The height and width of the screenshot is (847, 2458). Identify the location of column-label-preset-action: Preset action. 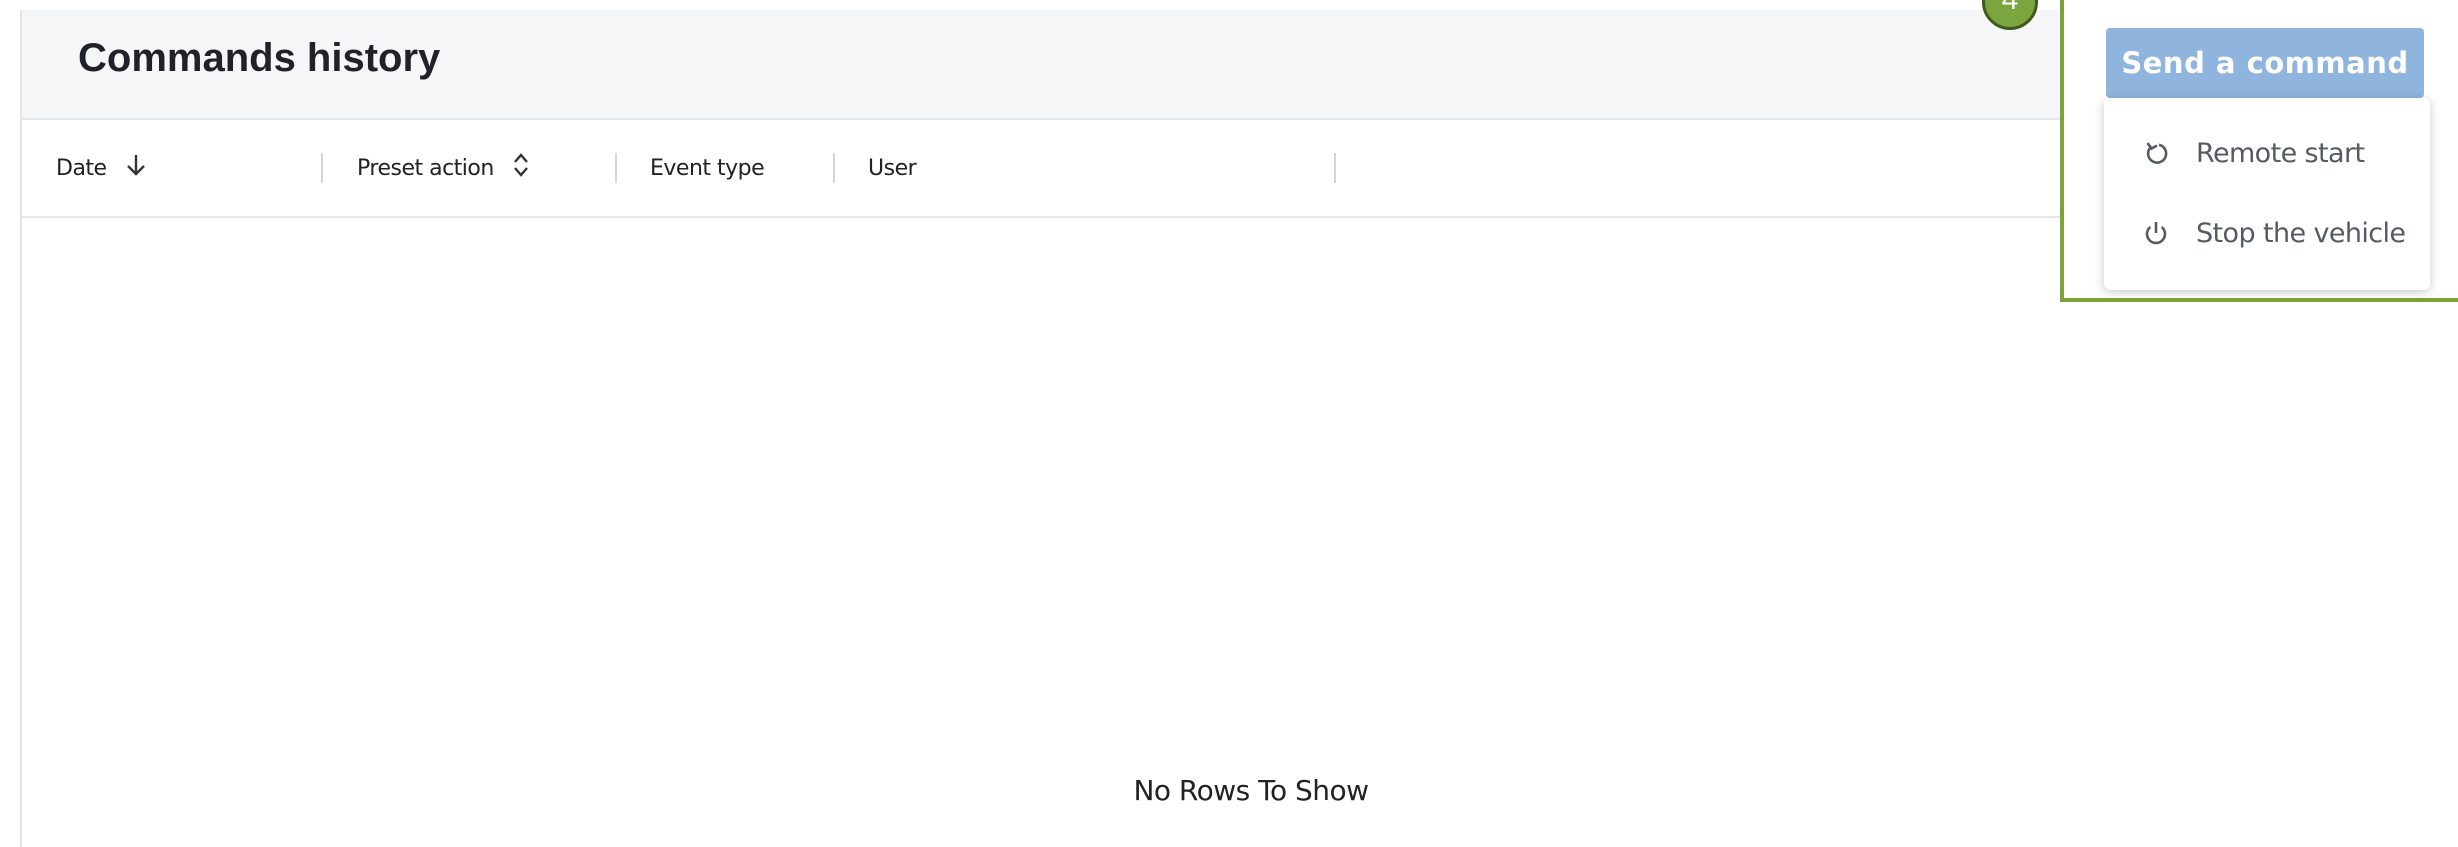
(425, 168).